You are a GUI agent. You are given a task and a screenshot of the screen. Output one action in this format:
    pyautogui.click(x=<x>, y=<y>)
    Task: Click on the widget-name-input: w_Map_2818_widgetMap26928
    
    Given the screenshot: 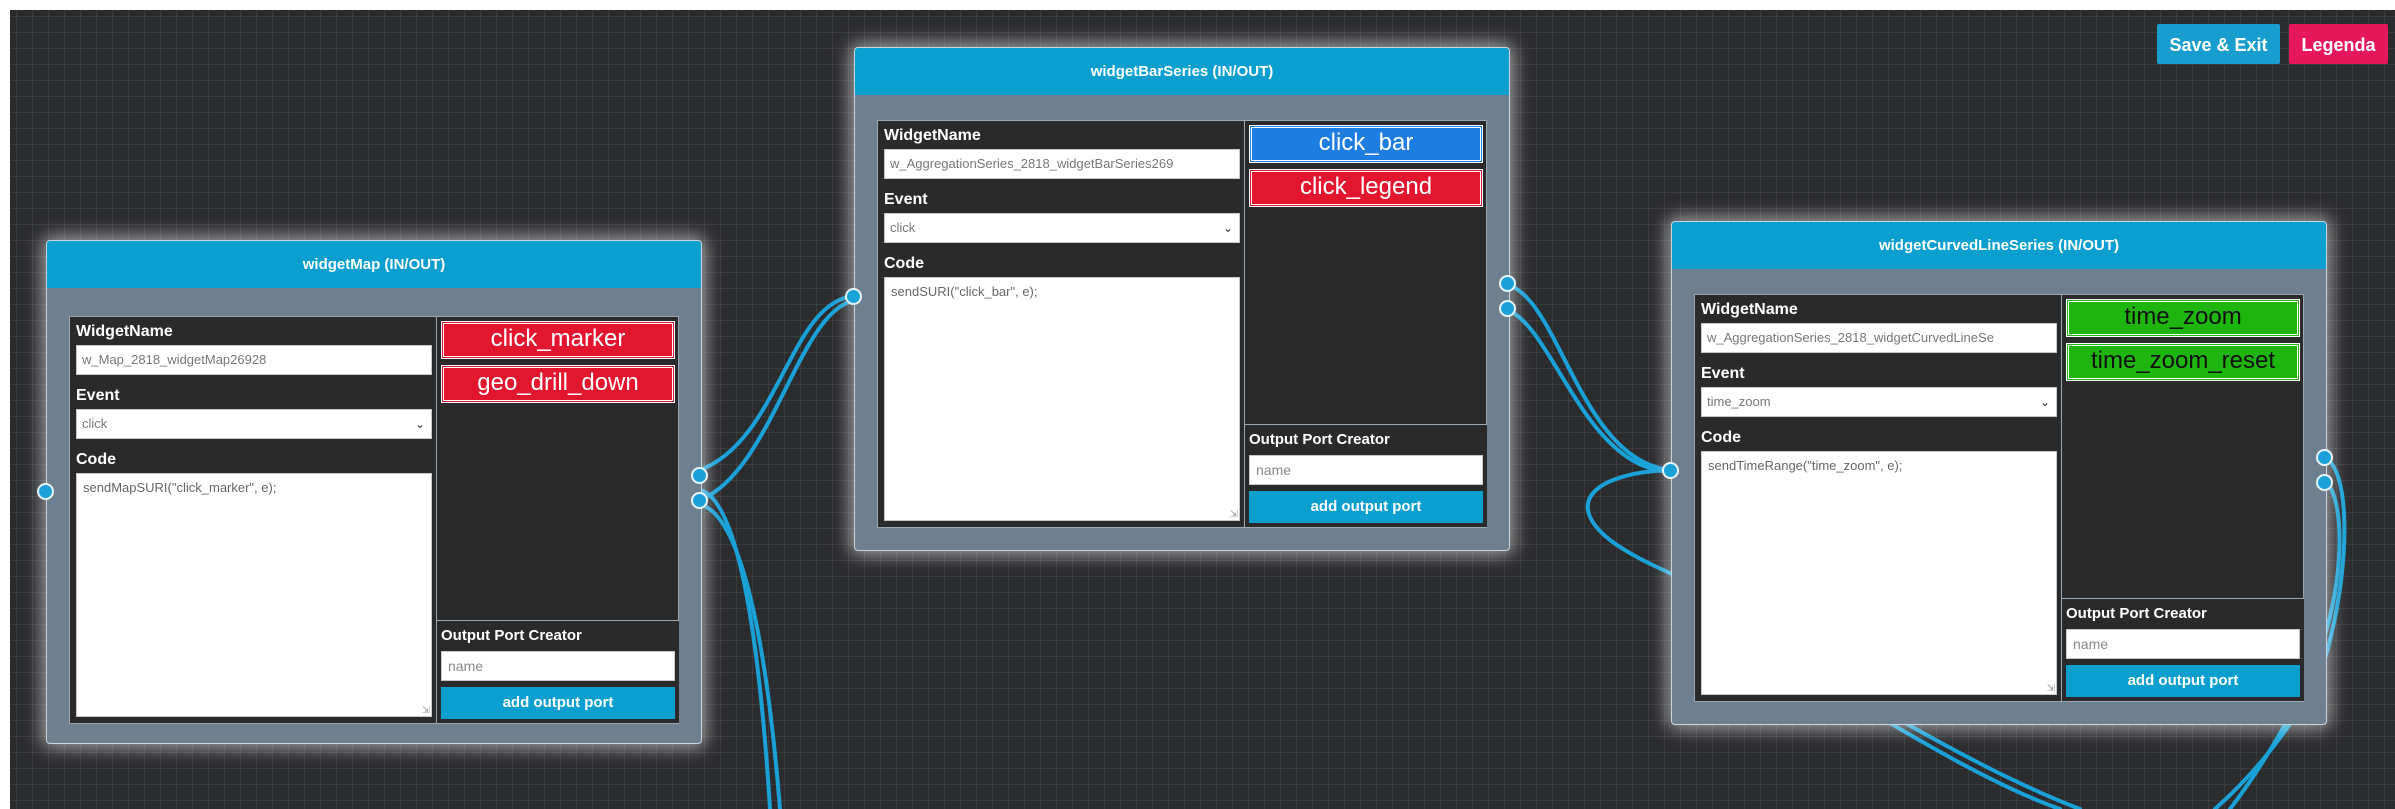 What is the action you would take?
    pyautogui.click(x=254, y=360)
    